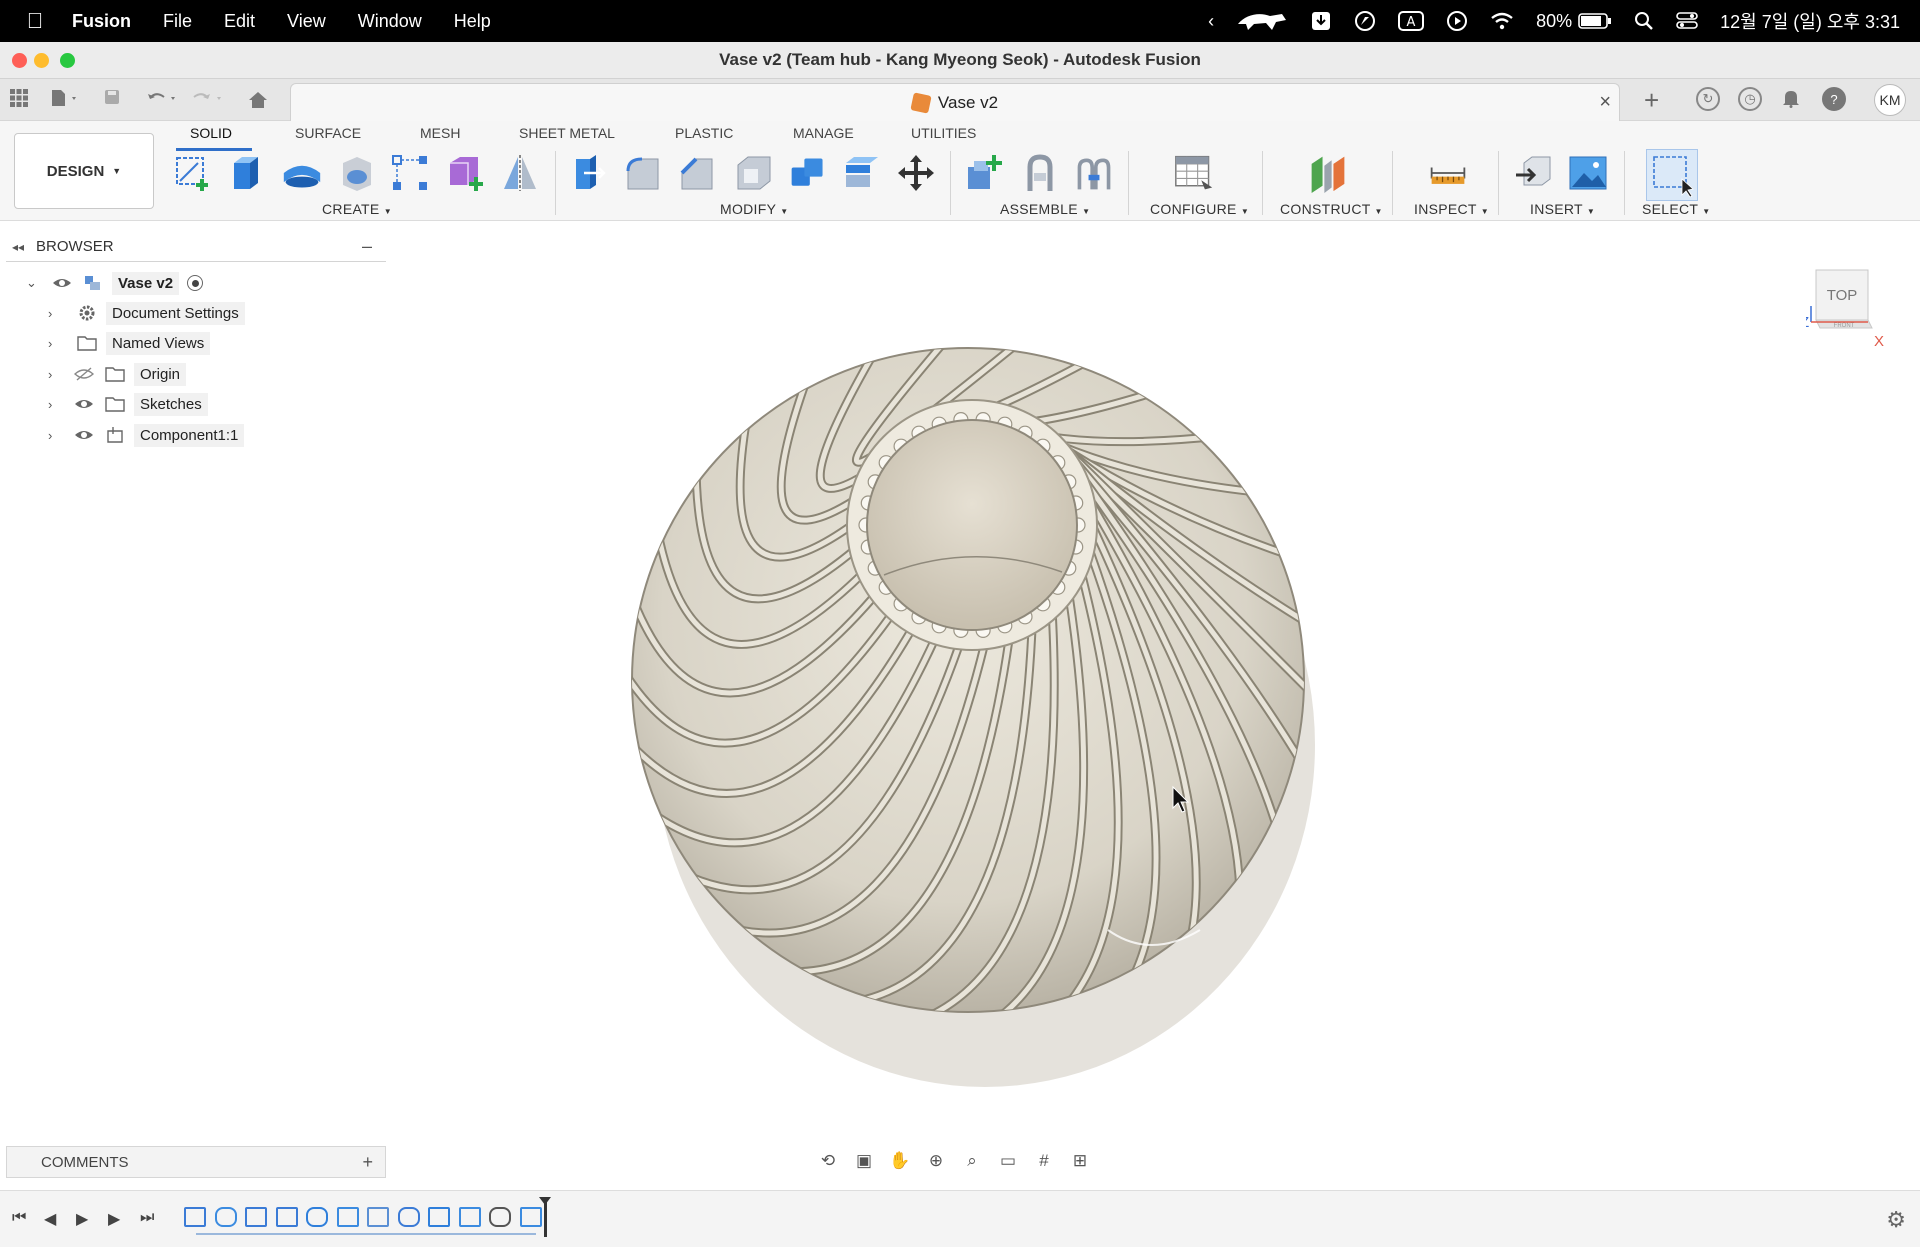  What do you see at coordinates (1834, 99) in the screenshot?
I see `help-icon: ?` at bounding box center [1834, 99].